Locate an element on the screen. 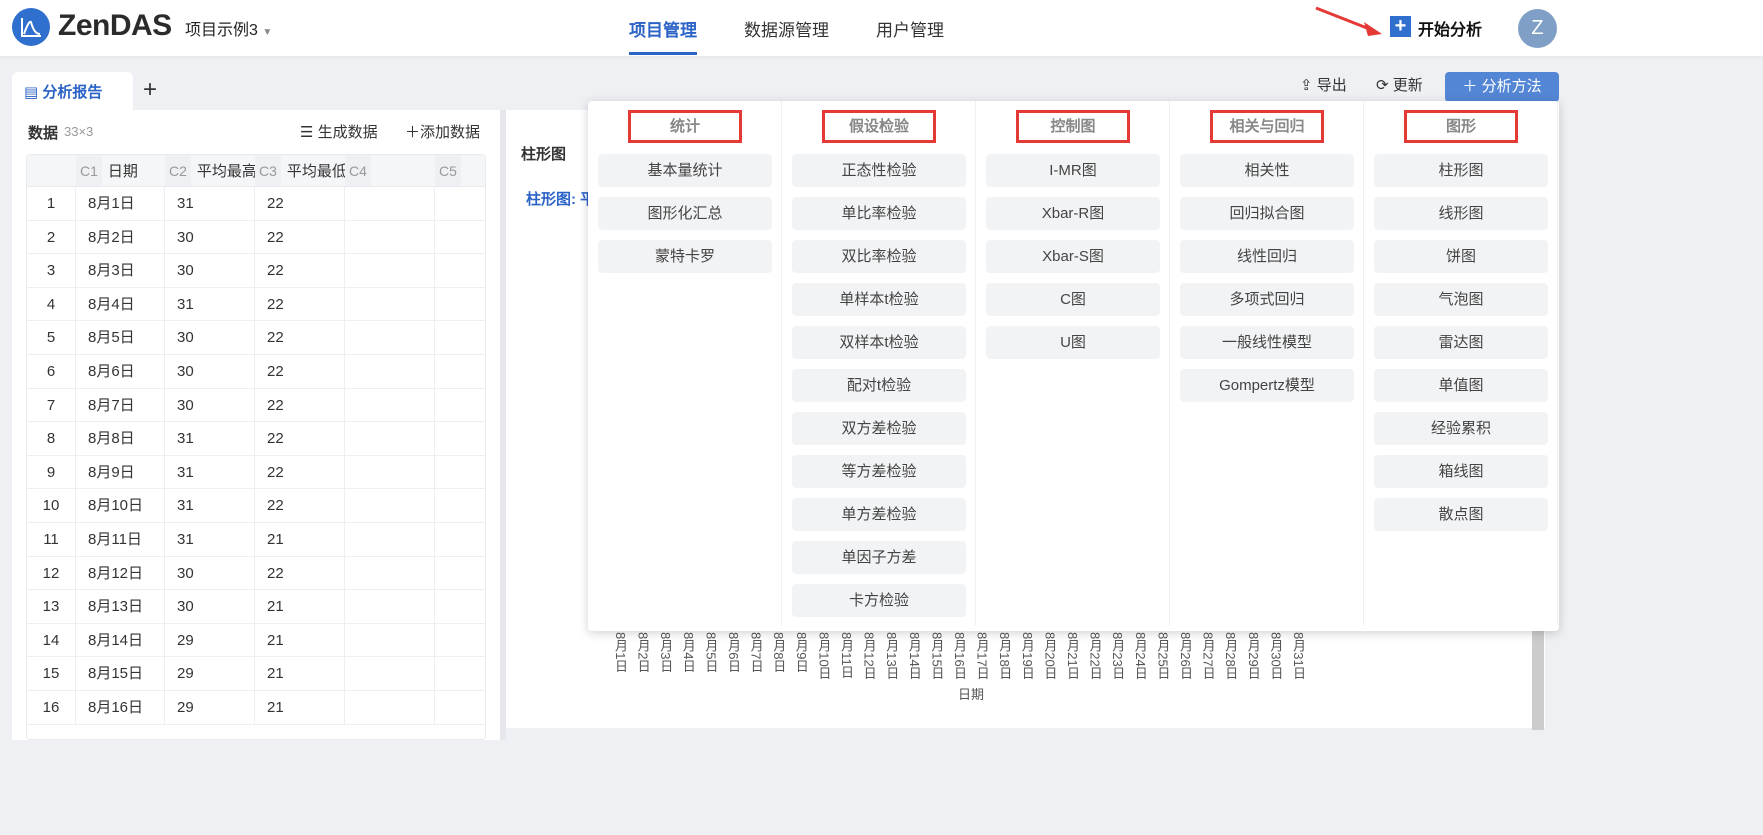 The height and width of the screenshot is (835, 1763). menu-item: 双方差检验 is located at coordinates (879, 428).